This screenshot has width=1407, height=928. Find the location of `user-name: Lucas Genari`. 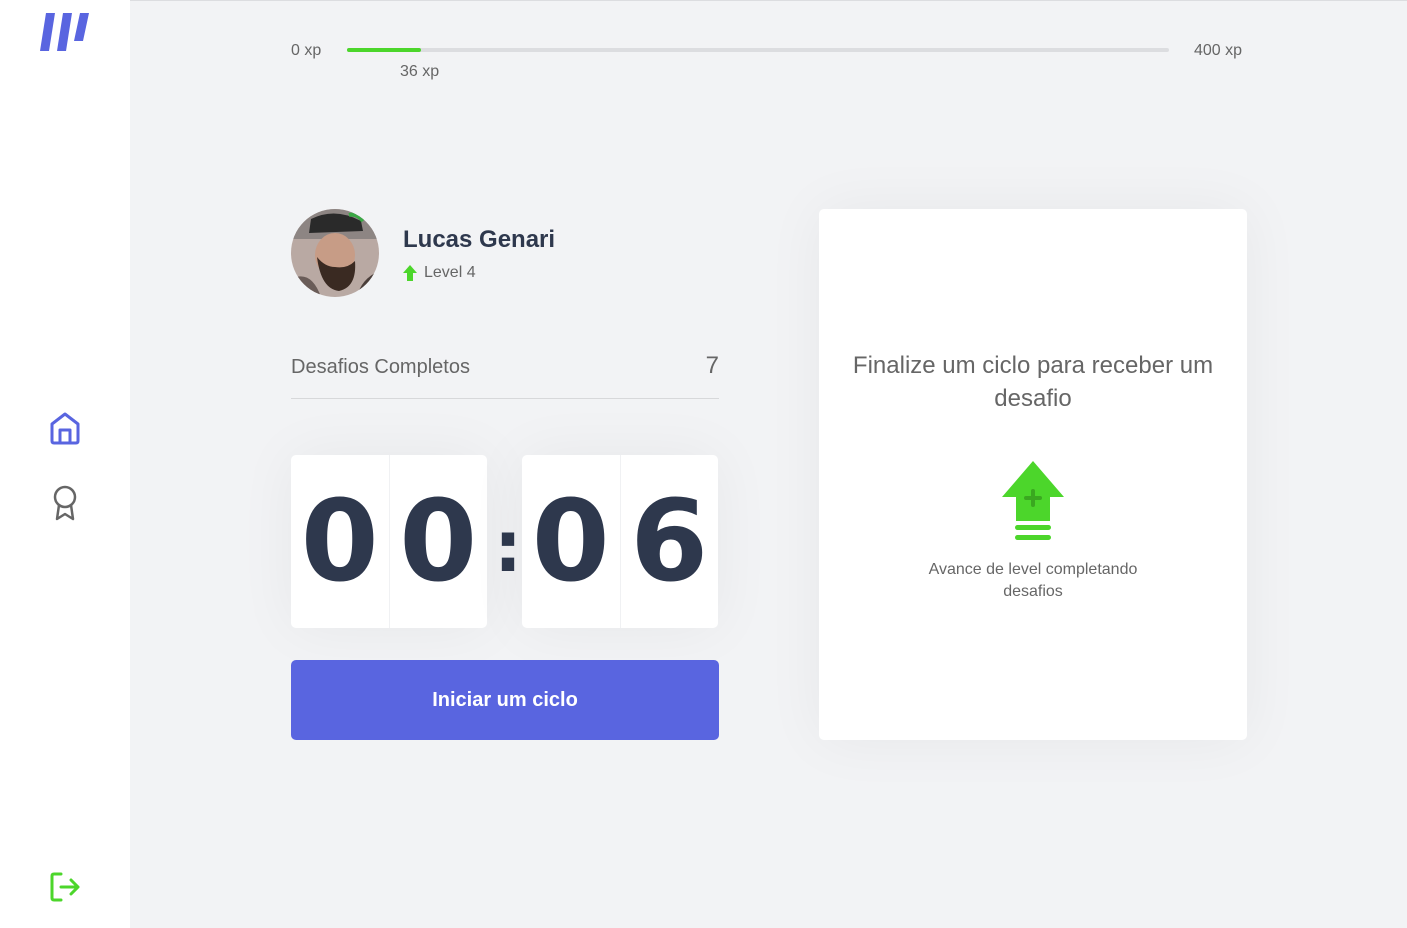

user-name: Lucas Genari is located at coordinates (479, 239).